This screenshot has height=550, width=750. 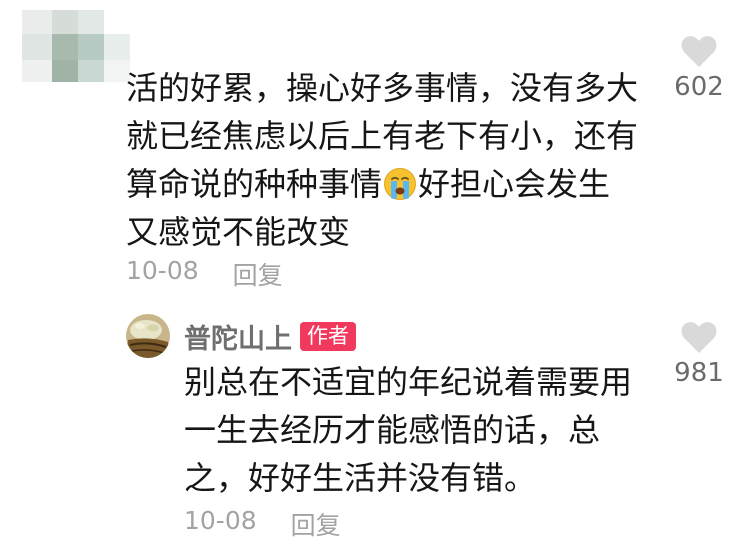 I want to click on comment-text-line: 一生去经历才能感悟的话，总, so click(x=392, y=430).